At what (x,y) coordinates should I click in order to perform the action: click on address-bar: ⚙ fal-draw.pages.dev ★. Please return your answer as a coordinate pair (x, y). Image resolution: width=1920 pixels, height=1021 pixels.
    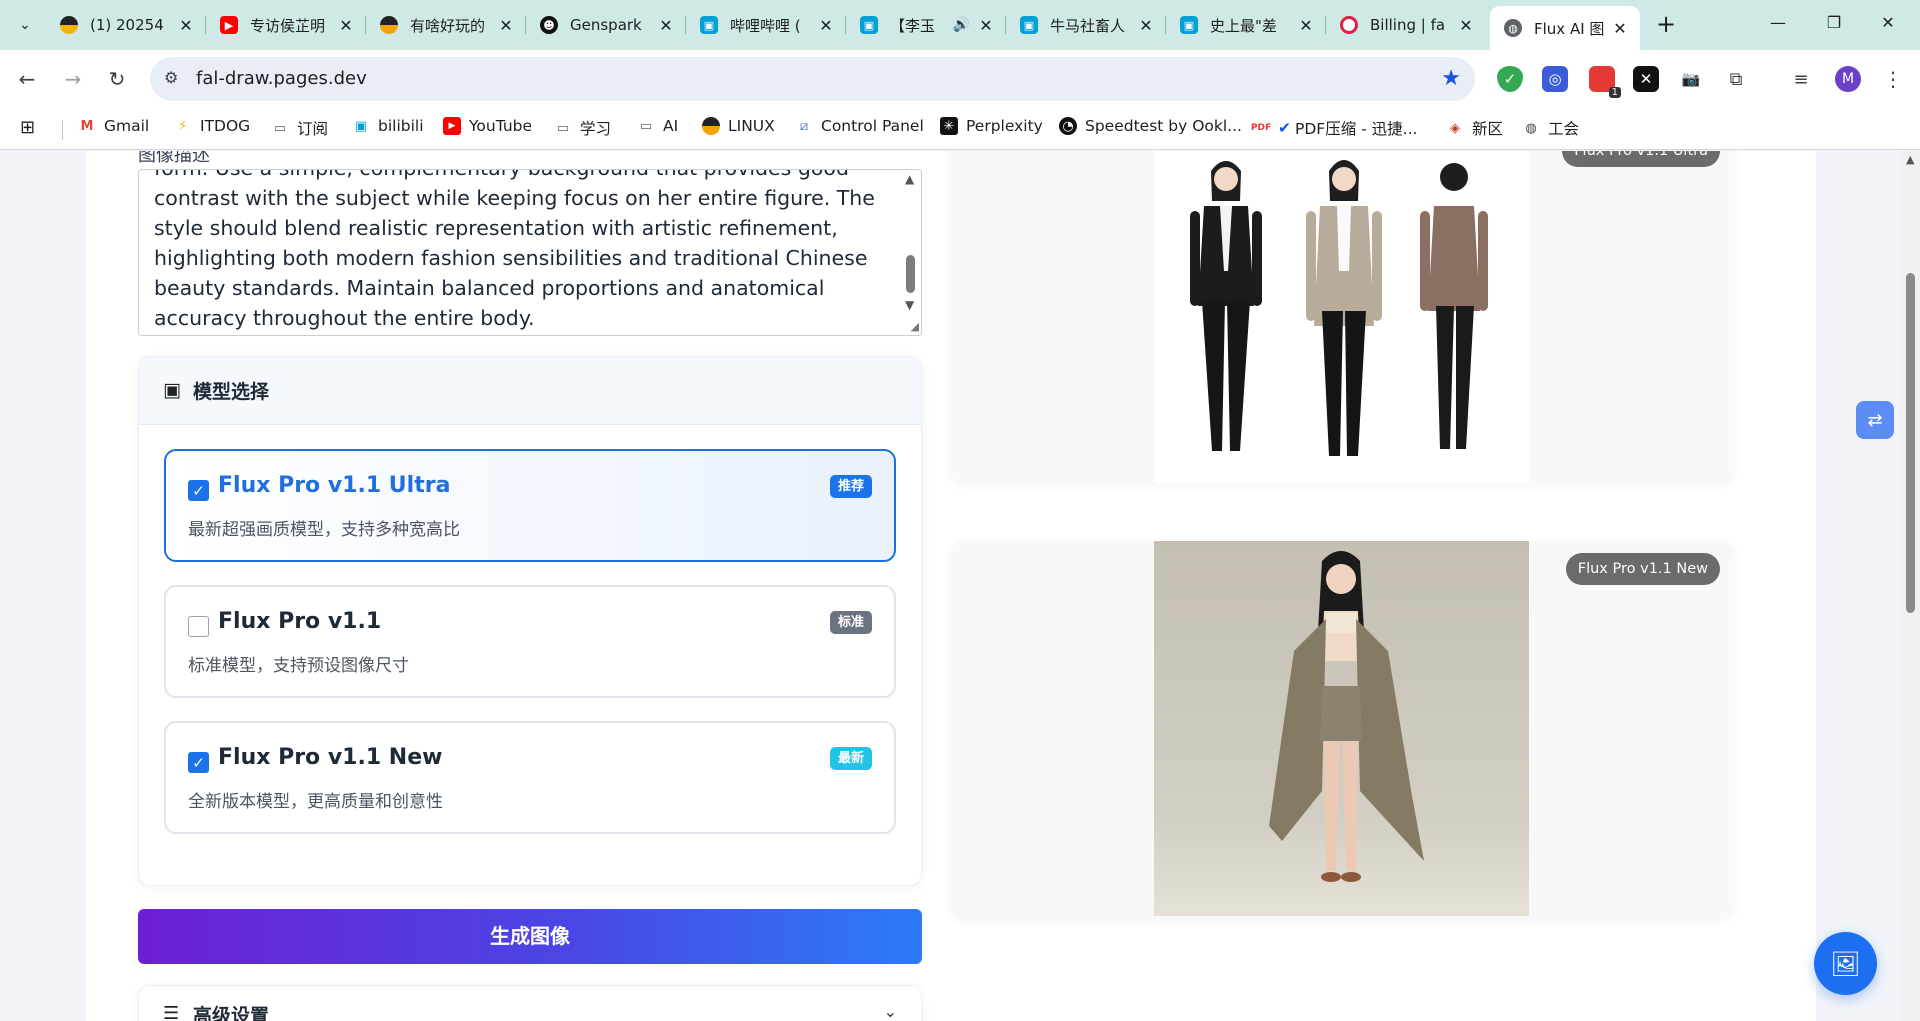
    Looking at the image, I should click on (812, 79).